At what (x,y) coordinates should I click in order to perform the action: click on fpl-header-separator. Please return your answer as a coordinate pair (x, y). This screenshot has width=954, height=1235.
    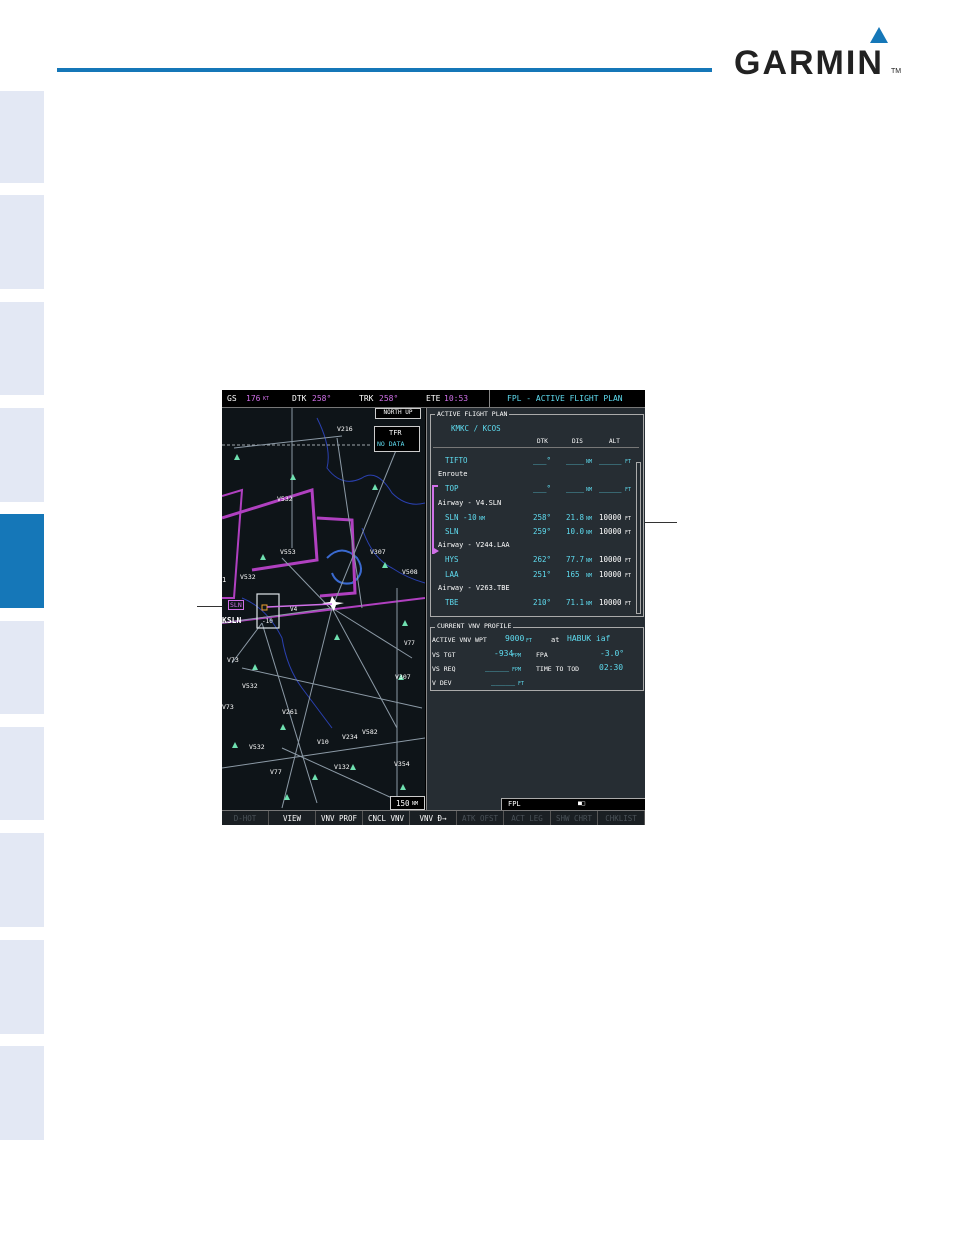
    Looking at the image, I should click on (536, 447).